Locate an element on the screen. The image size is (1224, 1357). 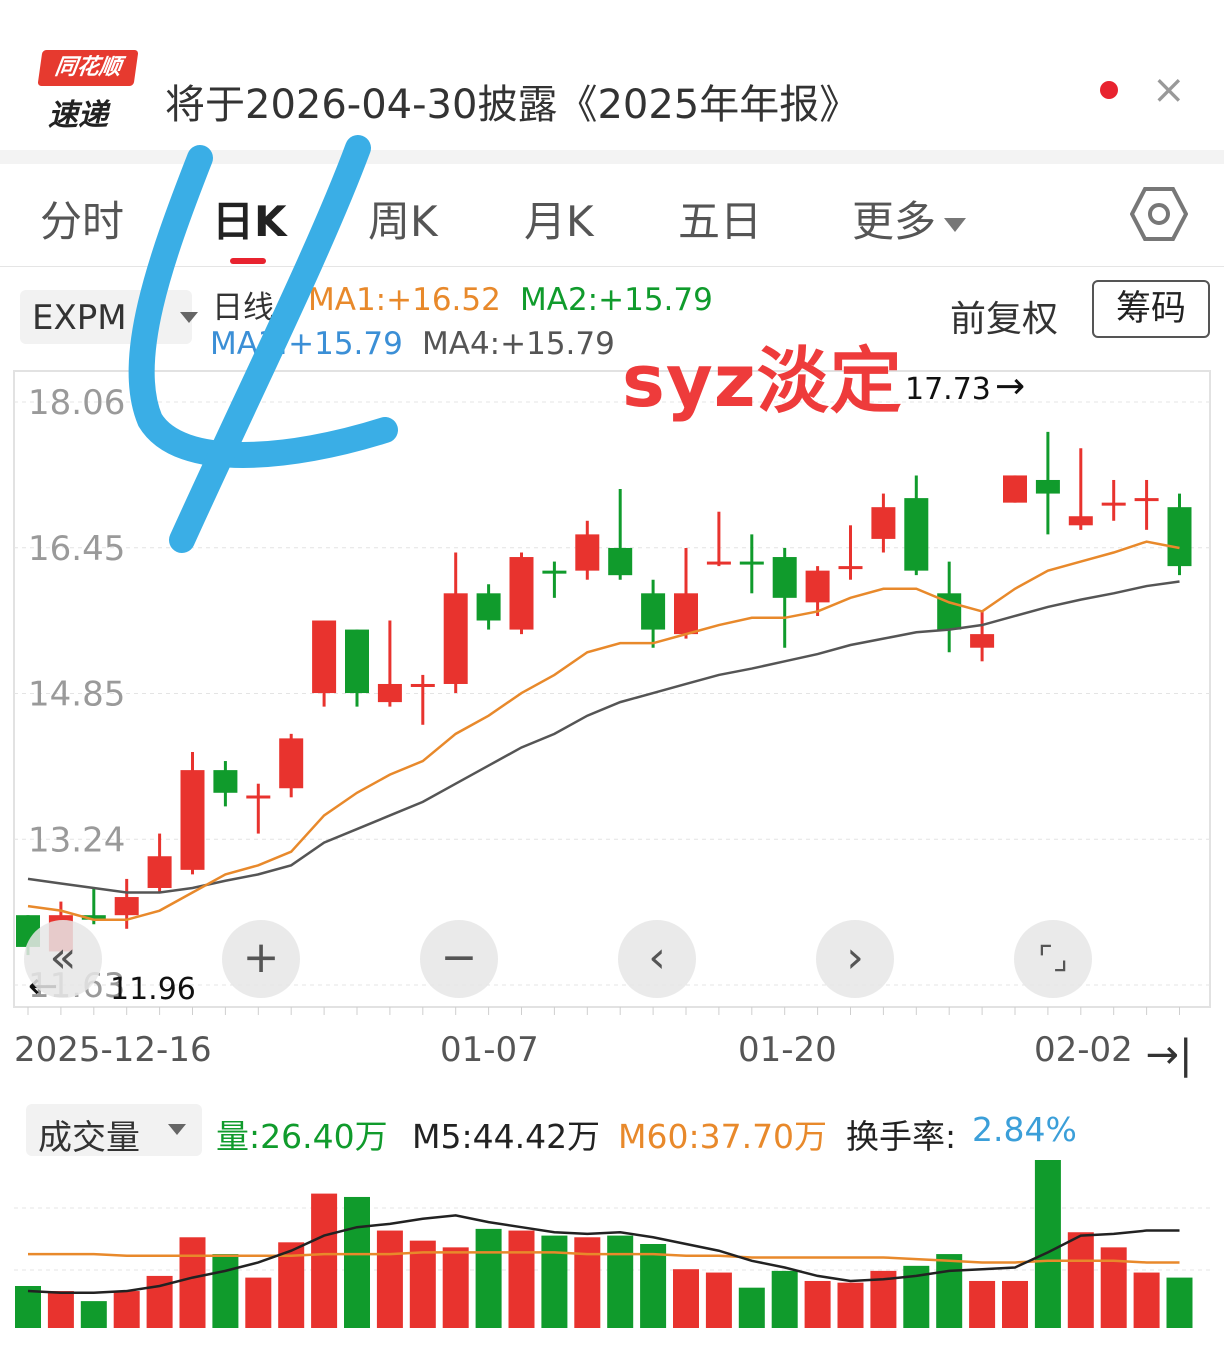
chip-distribution-button: 筹码 is located at coordinates (1151, 309).